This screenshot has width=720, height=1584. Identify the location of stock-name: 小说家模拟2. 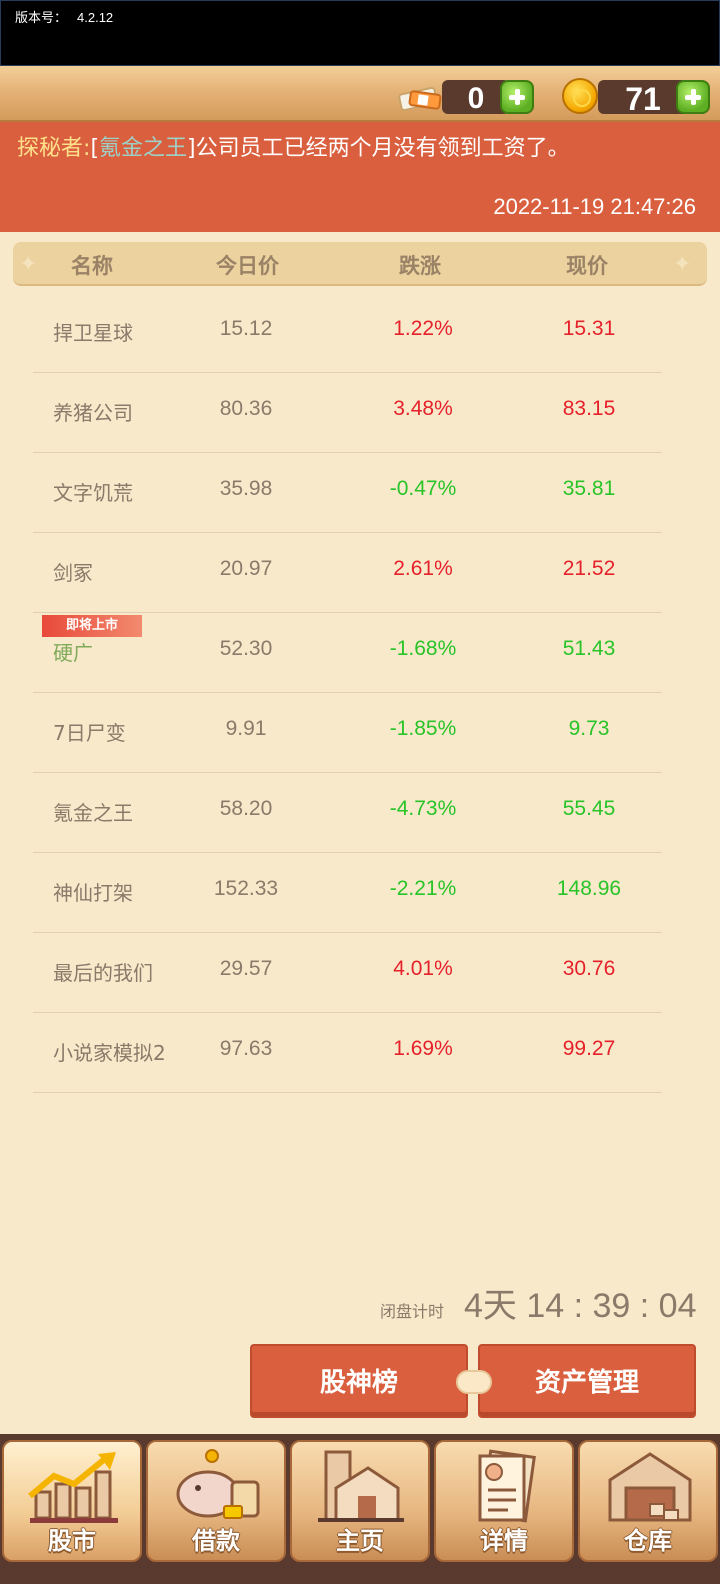
(109, 1053).